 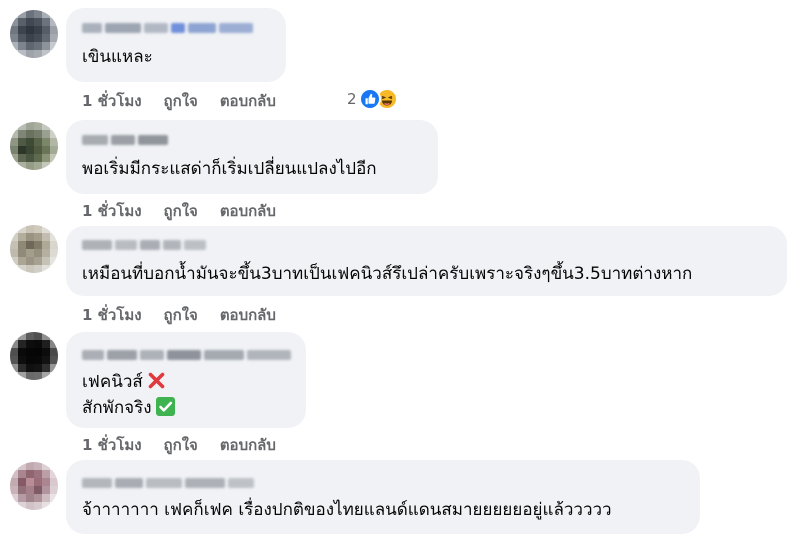 I want to click on reaction-count: 2, so click(x=352, y=99).